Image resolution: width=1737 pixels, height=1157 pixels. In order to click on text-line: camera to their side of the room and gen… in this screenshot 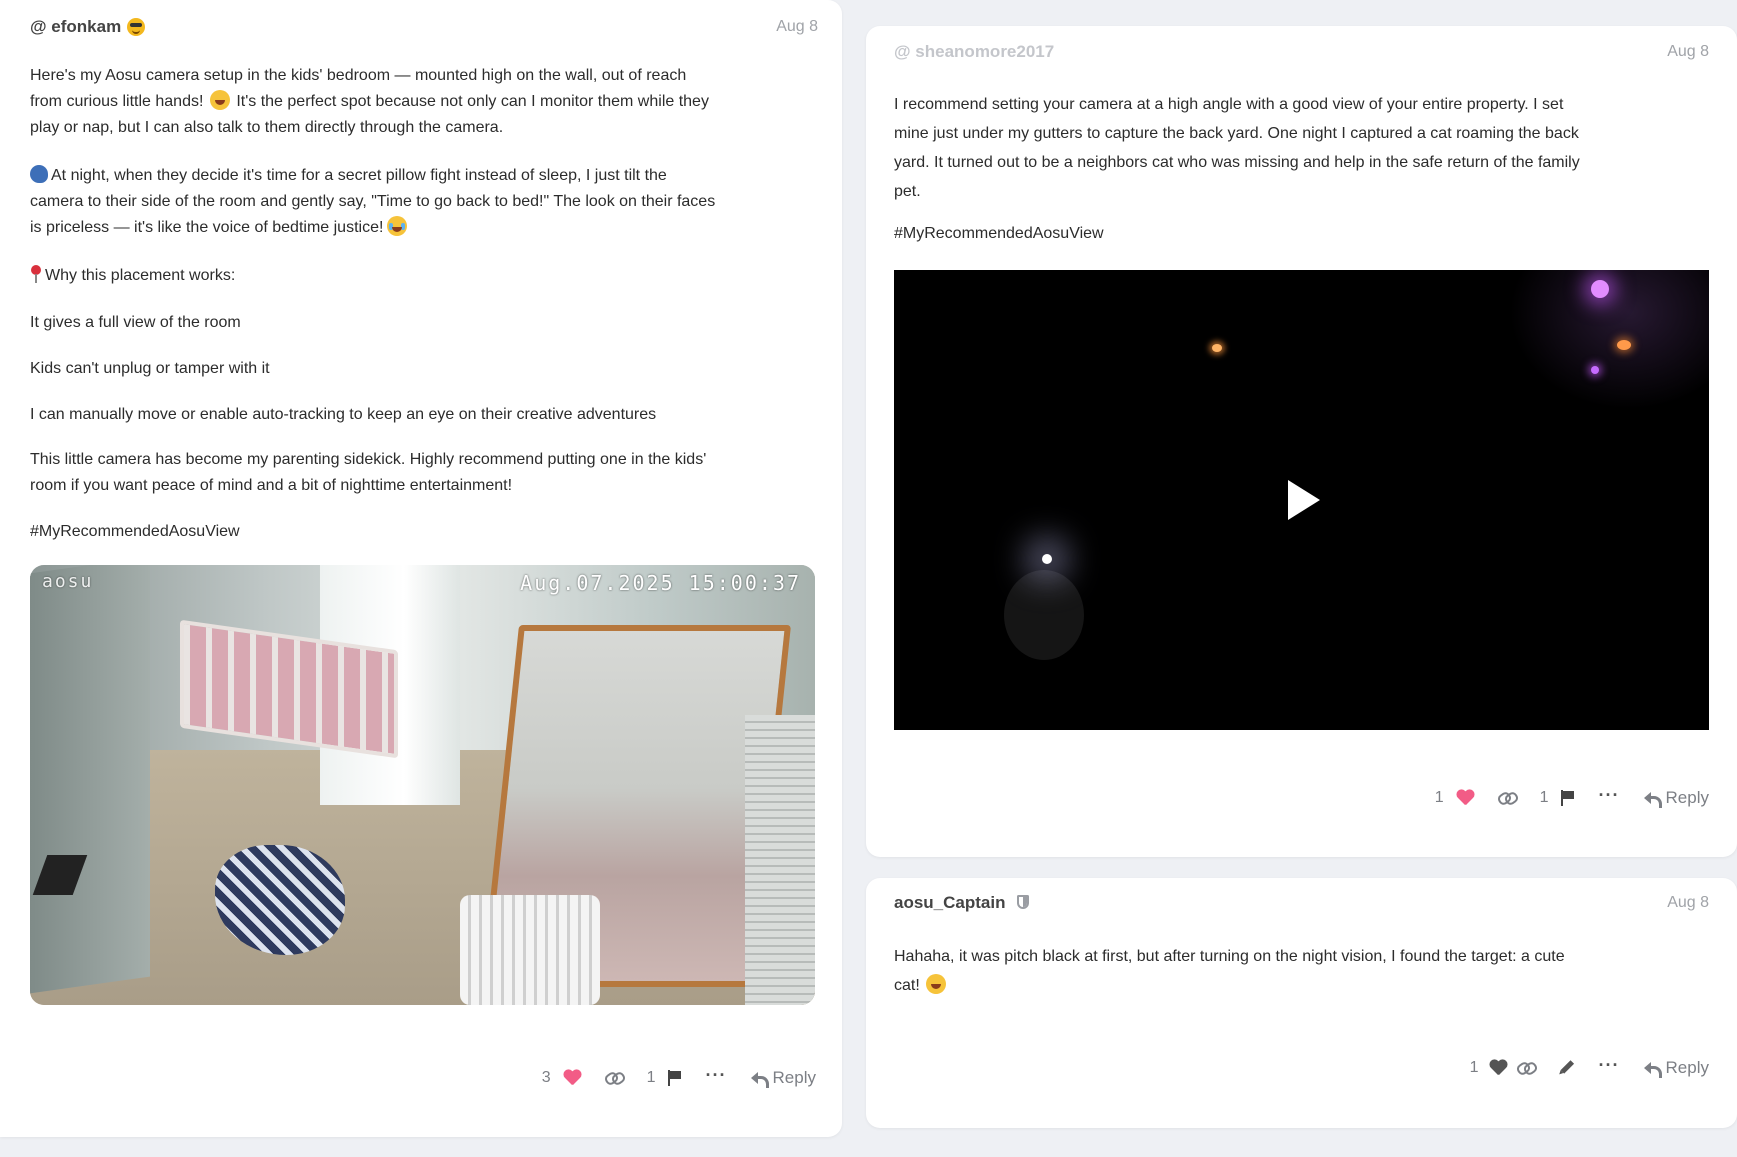, I will do `click(373, 201)`.